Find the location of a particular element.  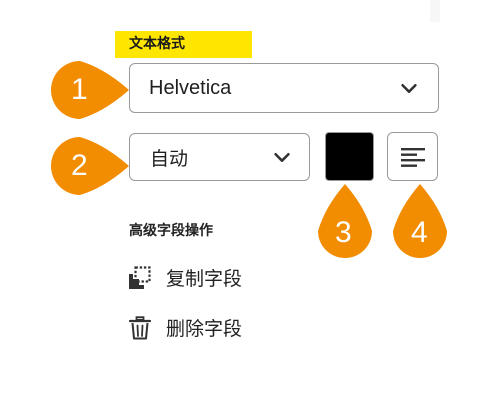

callout-2-number: 2 is located at coordinates (79, 165).